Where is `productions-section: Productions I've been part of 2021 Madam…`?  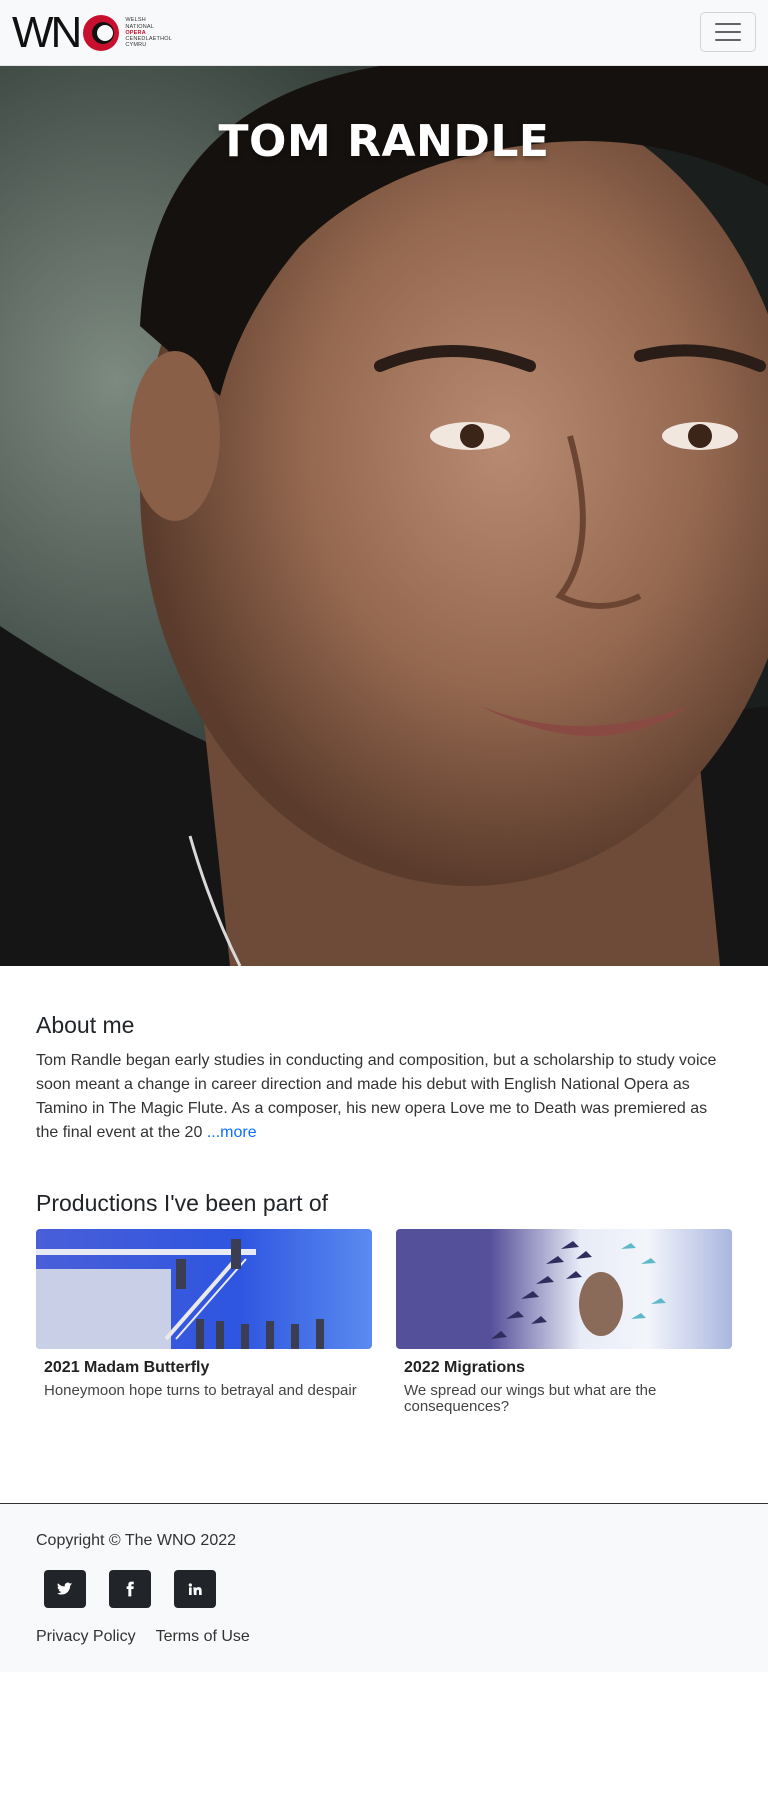 productions-section: Productions I've been part of 2021 Madam… is located at coordinates (384, 1302).